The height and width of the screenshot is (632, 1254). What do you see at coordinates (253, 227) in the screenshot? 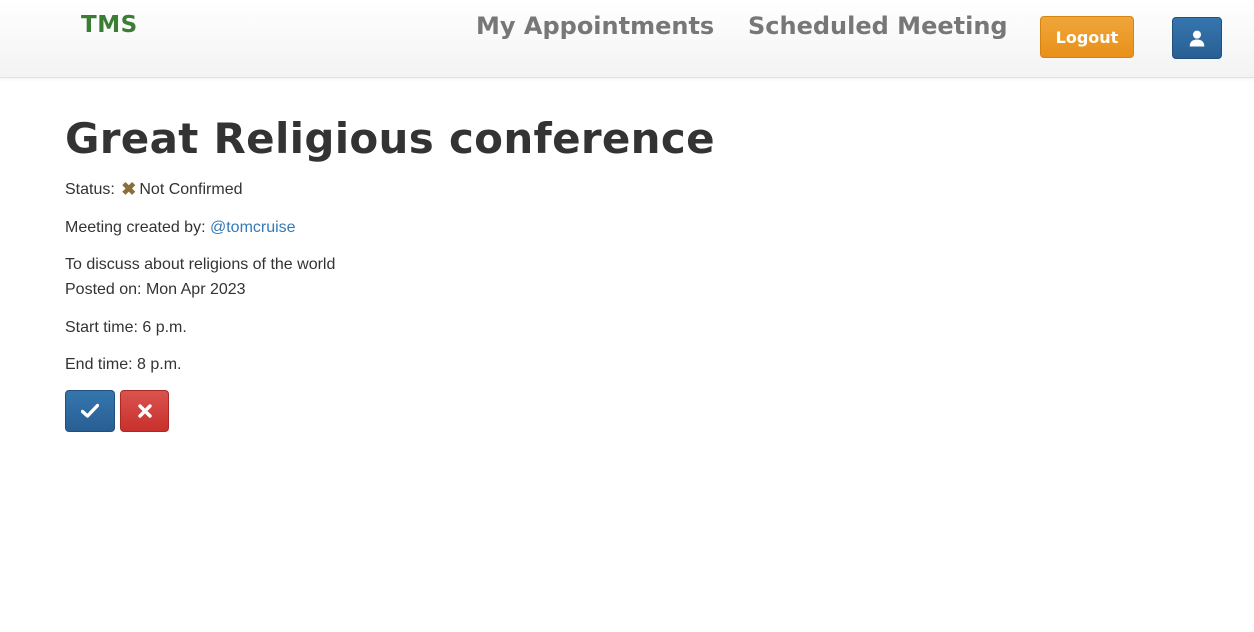
I see `creator-link: @tomcruise` at bounding box center [253, 227].